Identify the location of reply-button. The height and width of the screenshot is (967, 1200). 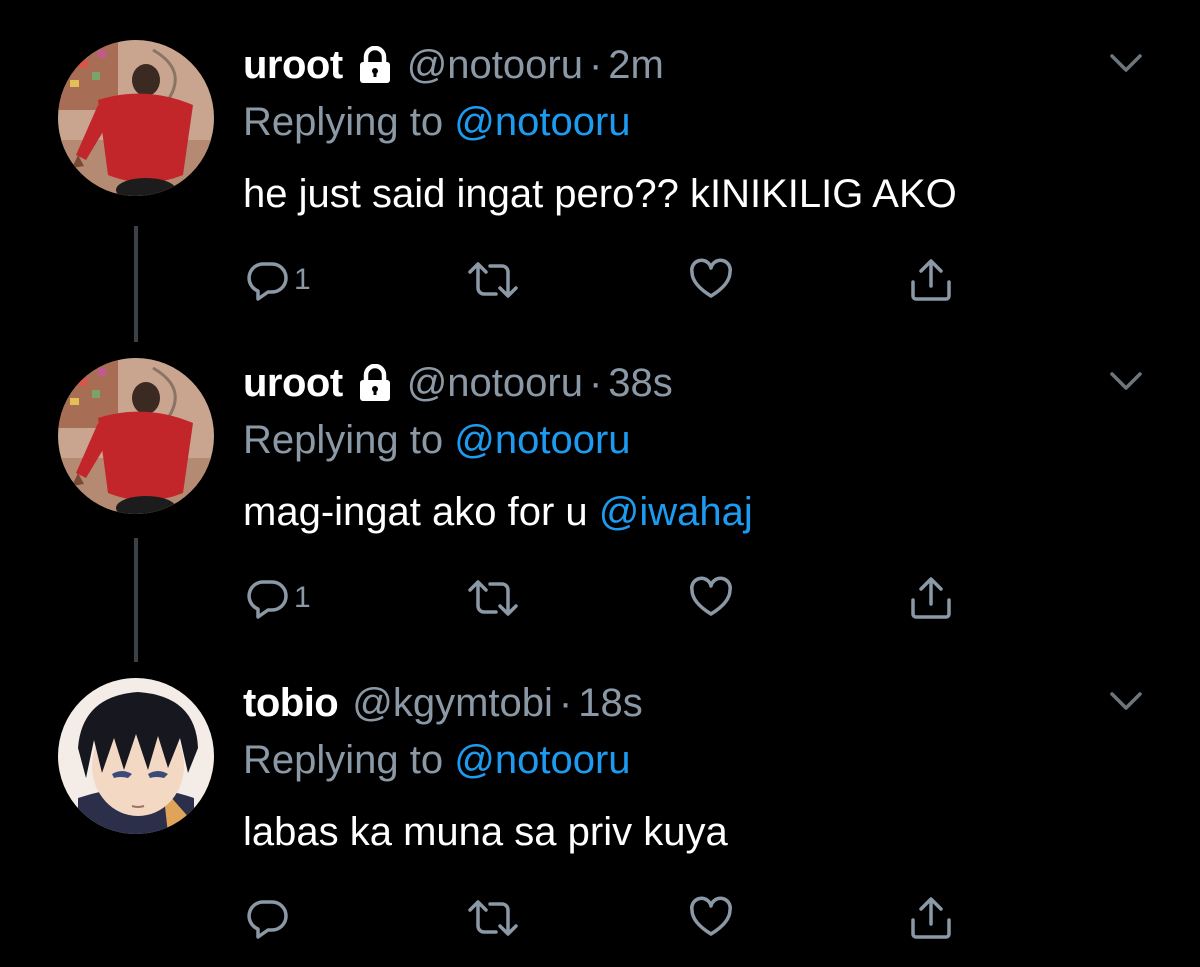
(270, 918).